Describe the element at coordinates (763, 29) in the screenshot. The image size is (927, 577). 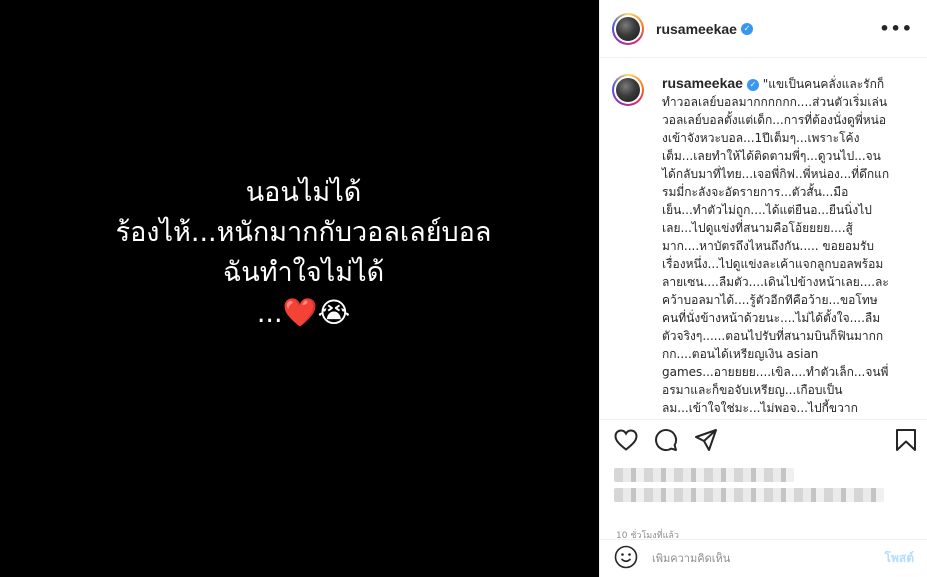
I see `post-header: rusameekae ✓ •••` at that location.